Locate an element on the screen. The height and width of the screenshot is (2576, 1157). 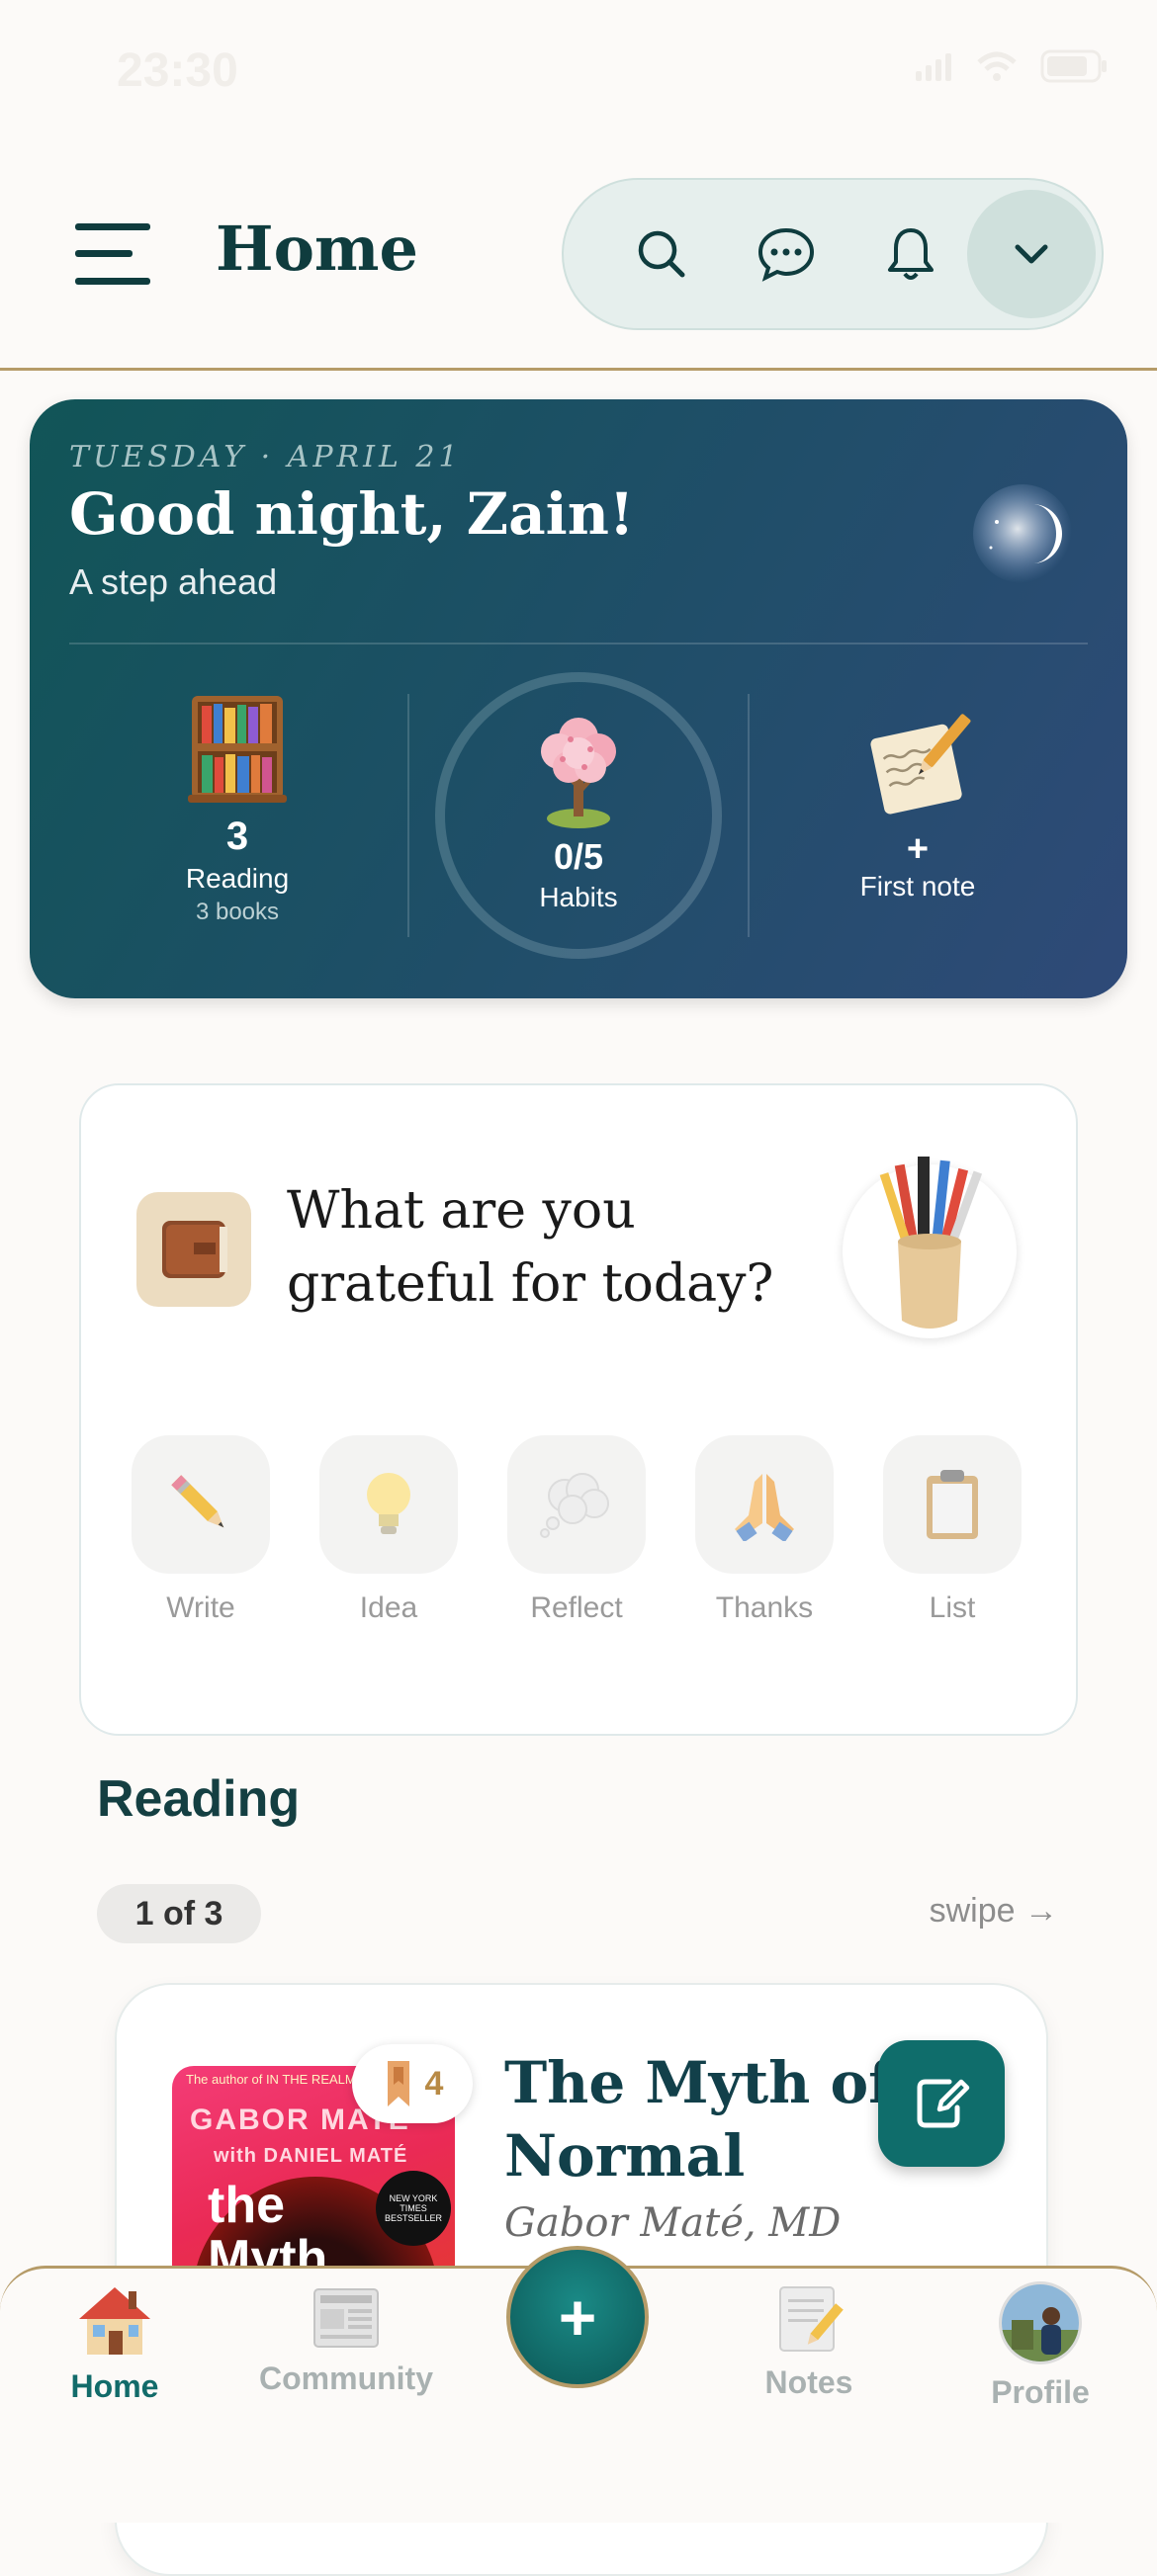
wifi-icon is located at coordinates (997, 66).